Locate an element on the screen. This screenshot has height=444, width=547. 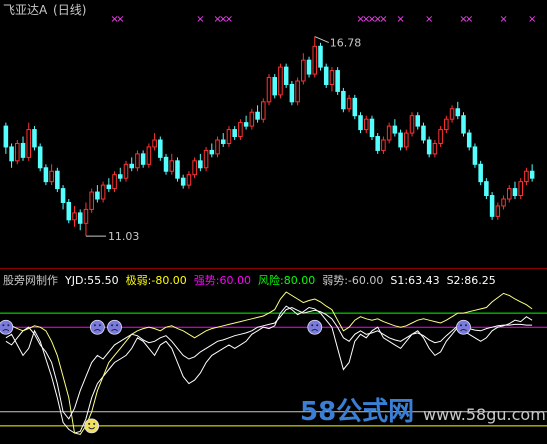
indicator-value: 弱势:-60.00 is located at coordinates (352, 280).